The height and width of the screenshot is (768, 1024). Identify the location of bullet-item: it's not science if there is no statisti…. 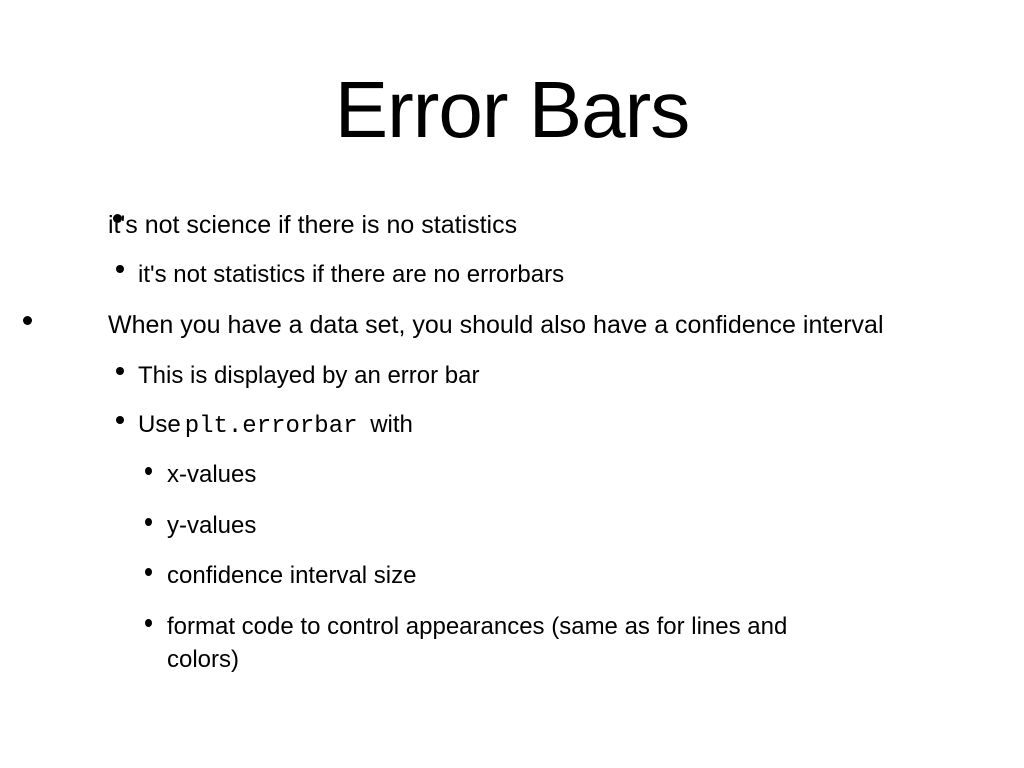
(313, 225).